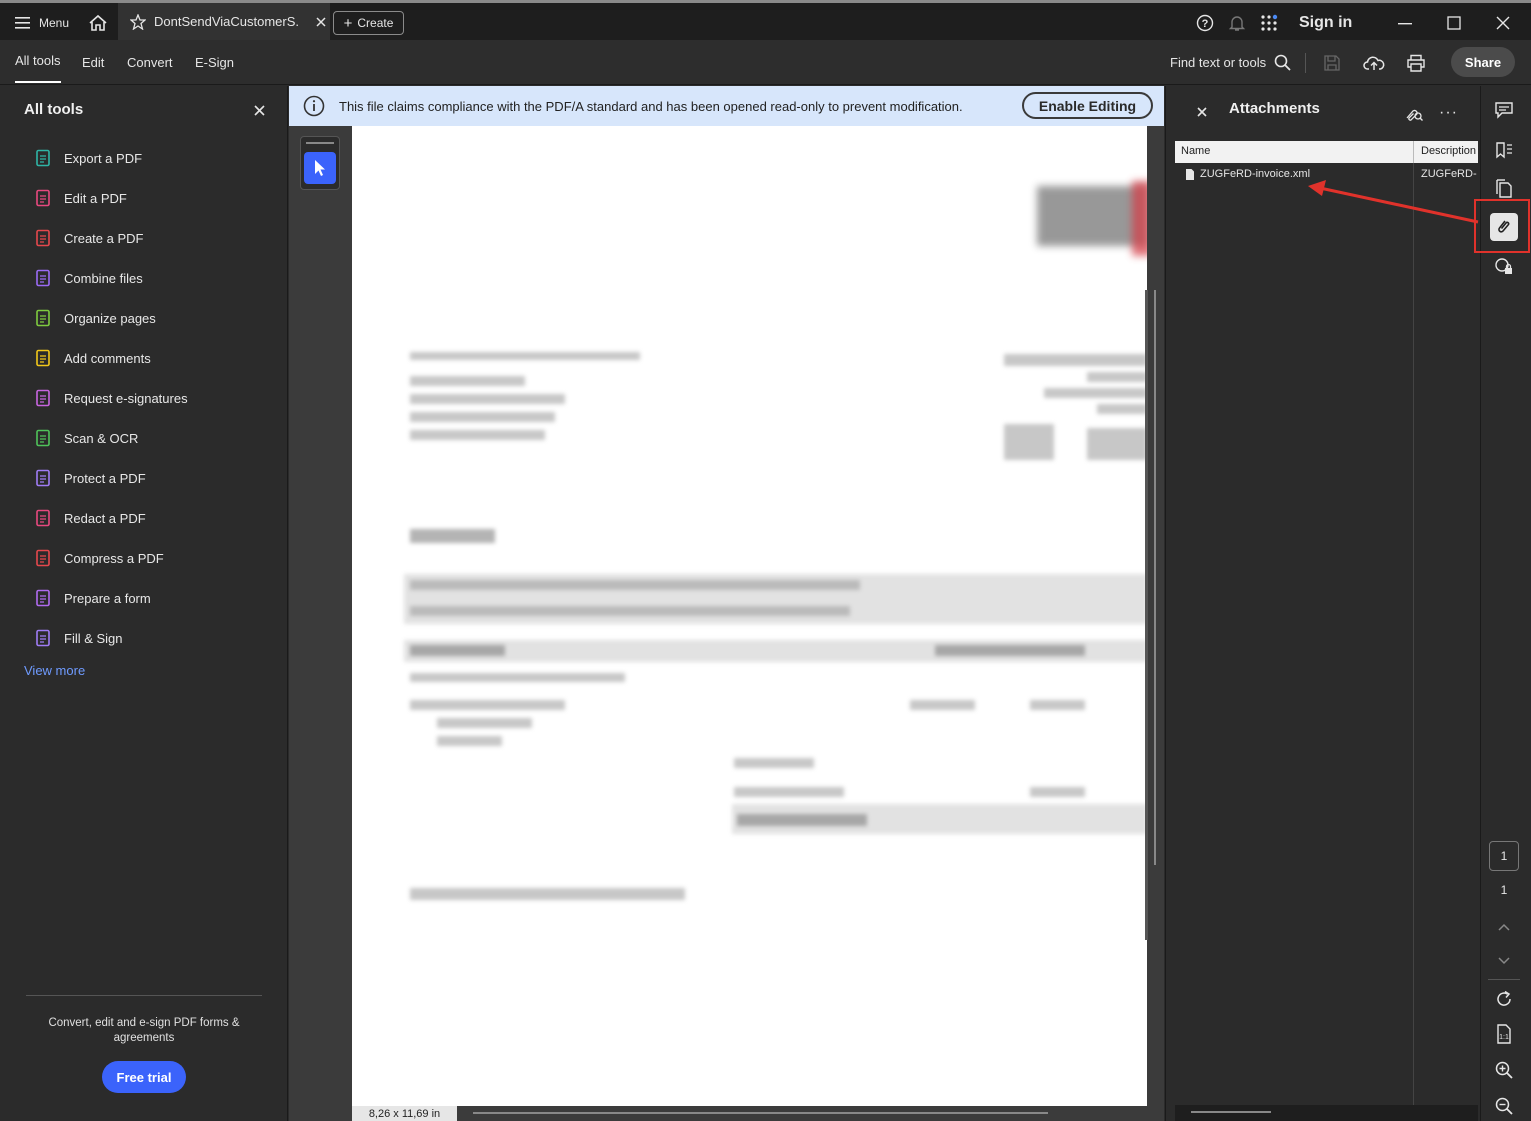 The width and height of the screenshot is (1531, 1121). I want to click on share-button: Share, so click(1483, 62).